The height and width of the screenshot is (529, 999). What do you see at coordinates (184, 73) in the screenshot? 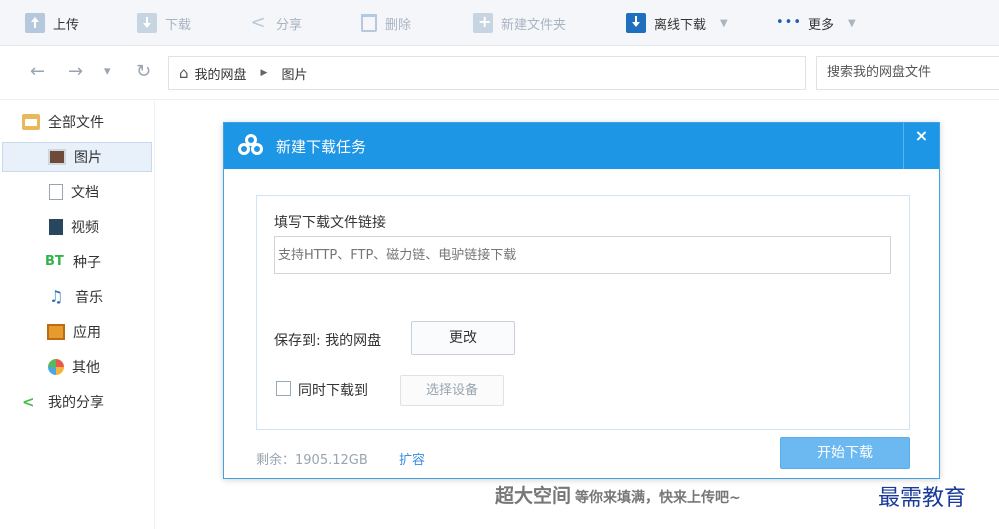
I see `home-icon: ⌂` at bounding box center [184, 73].